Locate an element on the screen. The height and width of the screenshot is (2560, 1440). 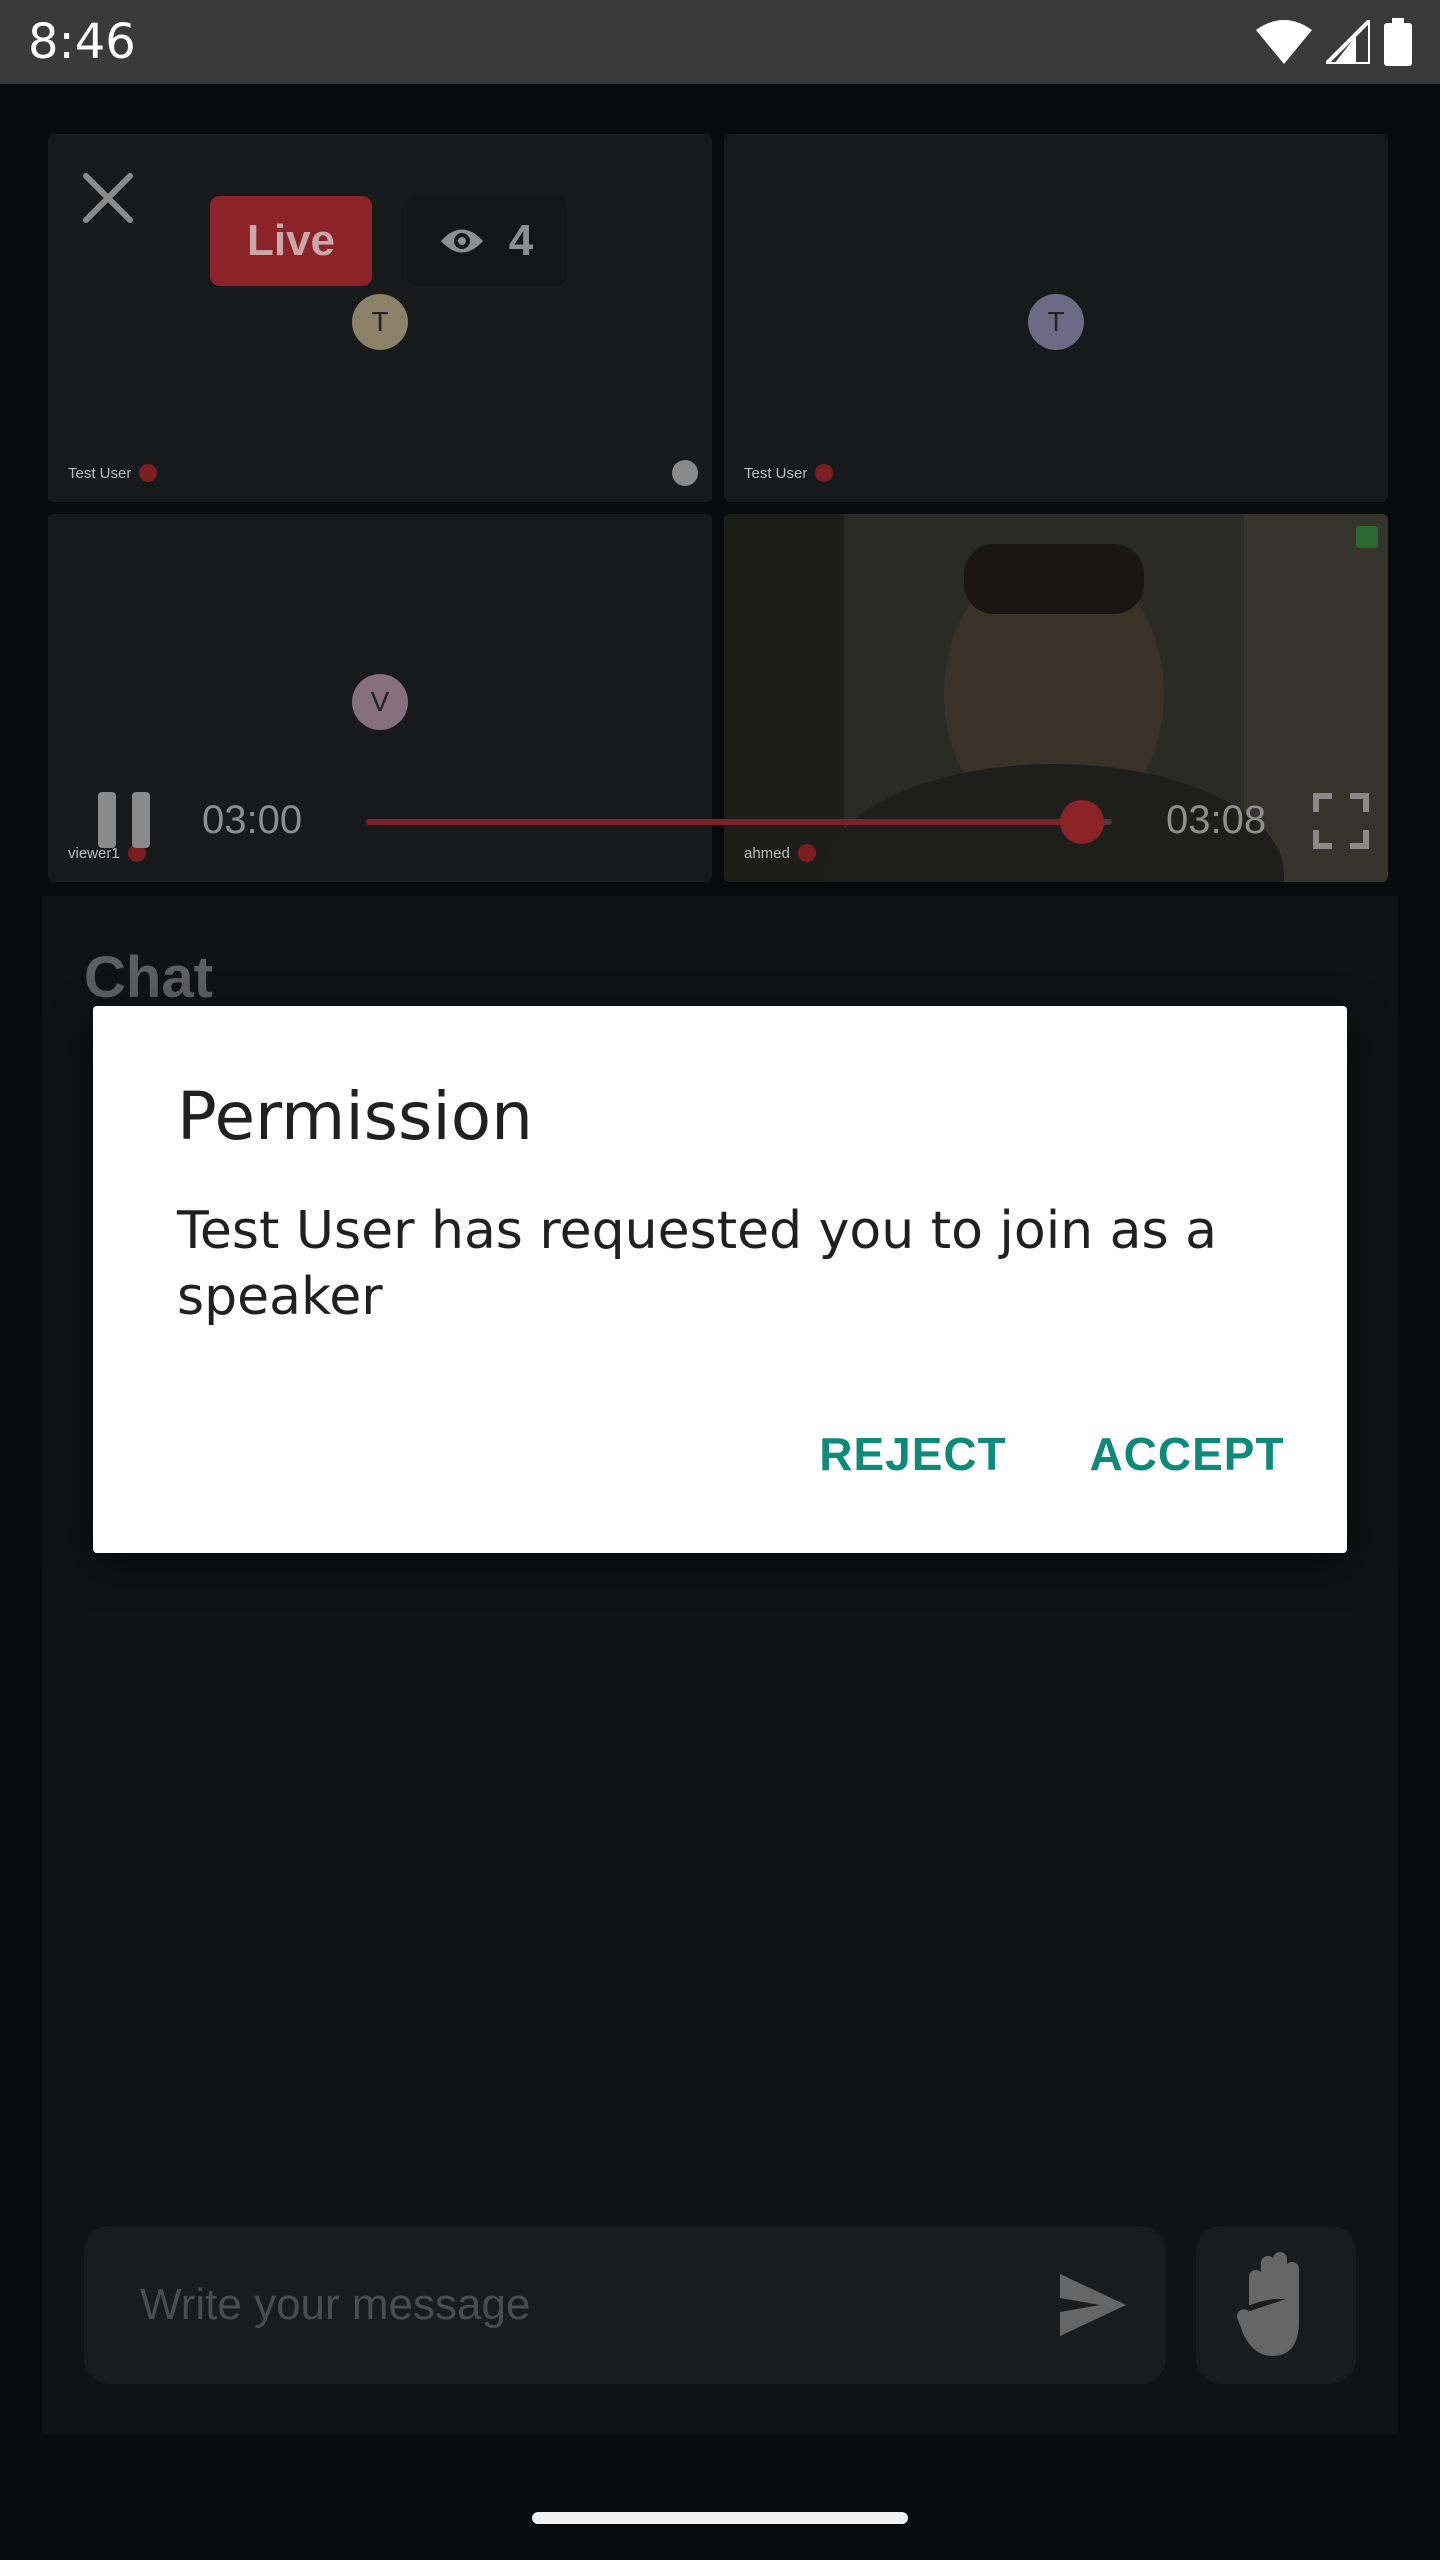
dialog-title: Permission is located at coordinates (355, 1116).